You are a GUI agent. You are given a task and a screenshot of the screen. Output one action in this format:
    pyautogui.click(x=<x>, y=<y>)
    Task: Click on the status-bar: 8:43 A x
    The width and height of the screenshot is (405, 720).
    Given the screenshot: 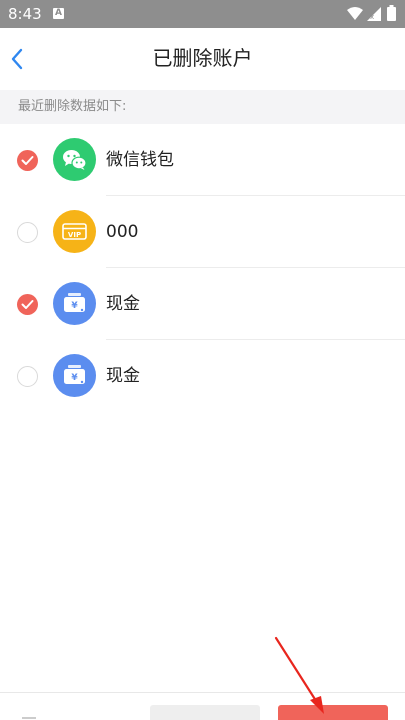 What is the action you would take?
    pyautogui.click(x=202, y=14)
    